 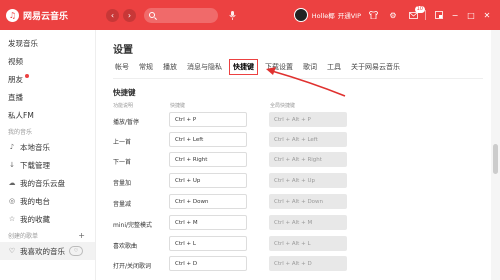 What do you see at coordinates (208, 139) in the screenshot?
I see `shortcut-input: Ctrl + Left` at bounding box center [208, 139].